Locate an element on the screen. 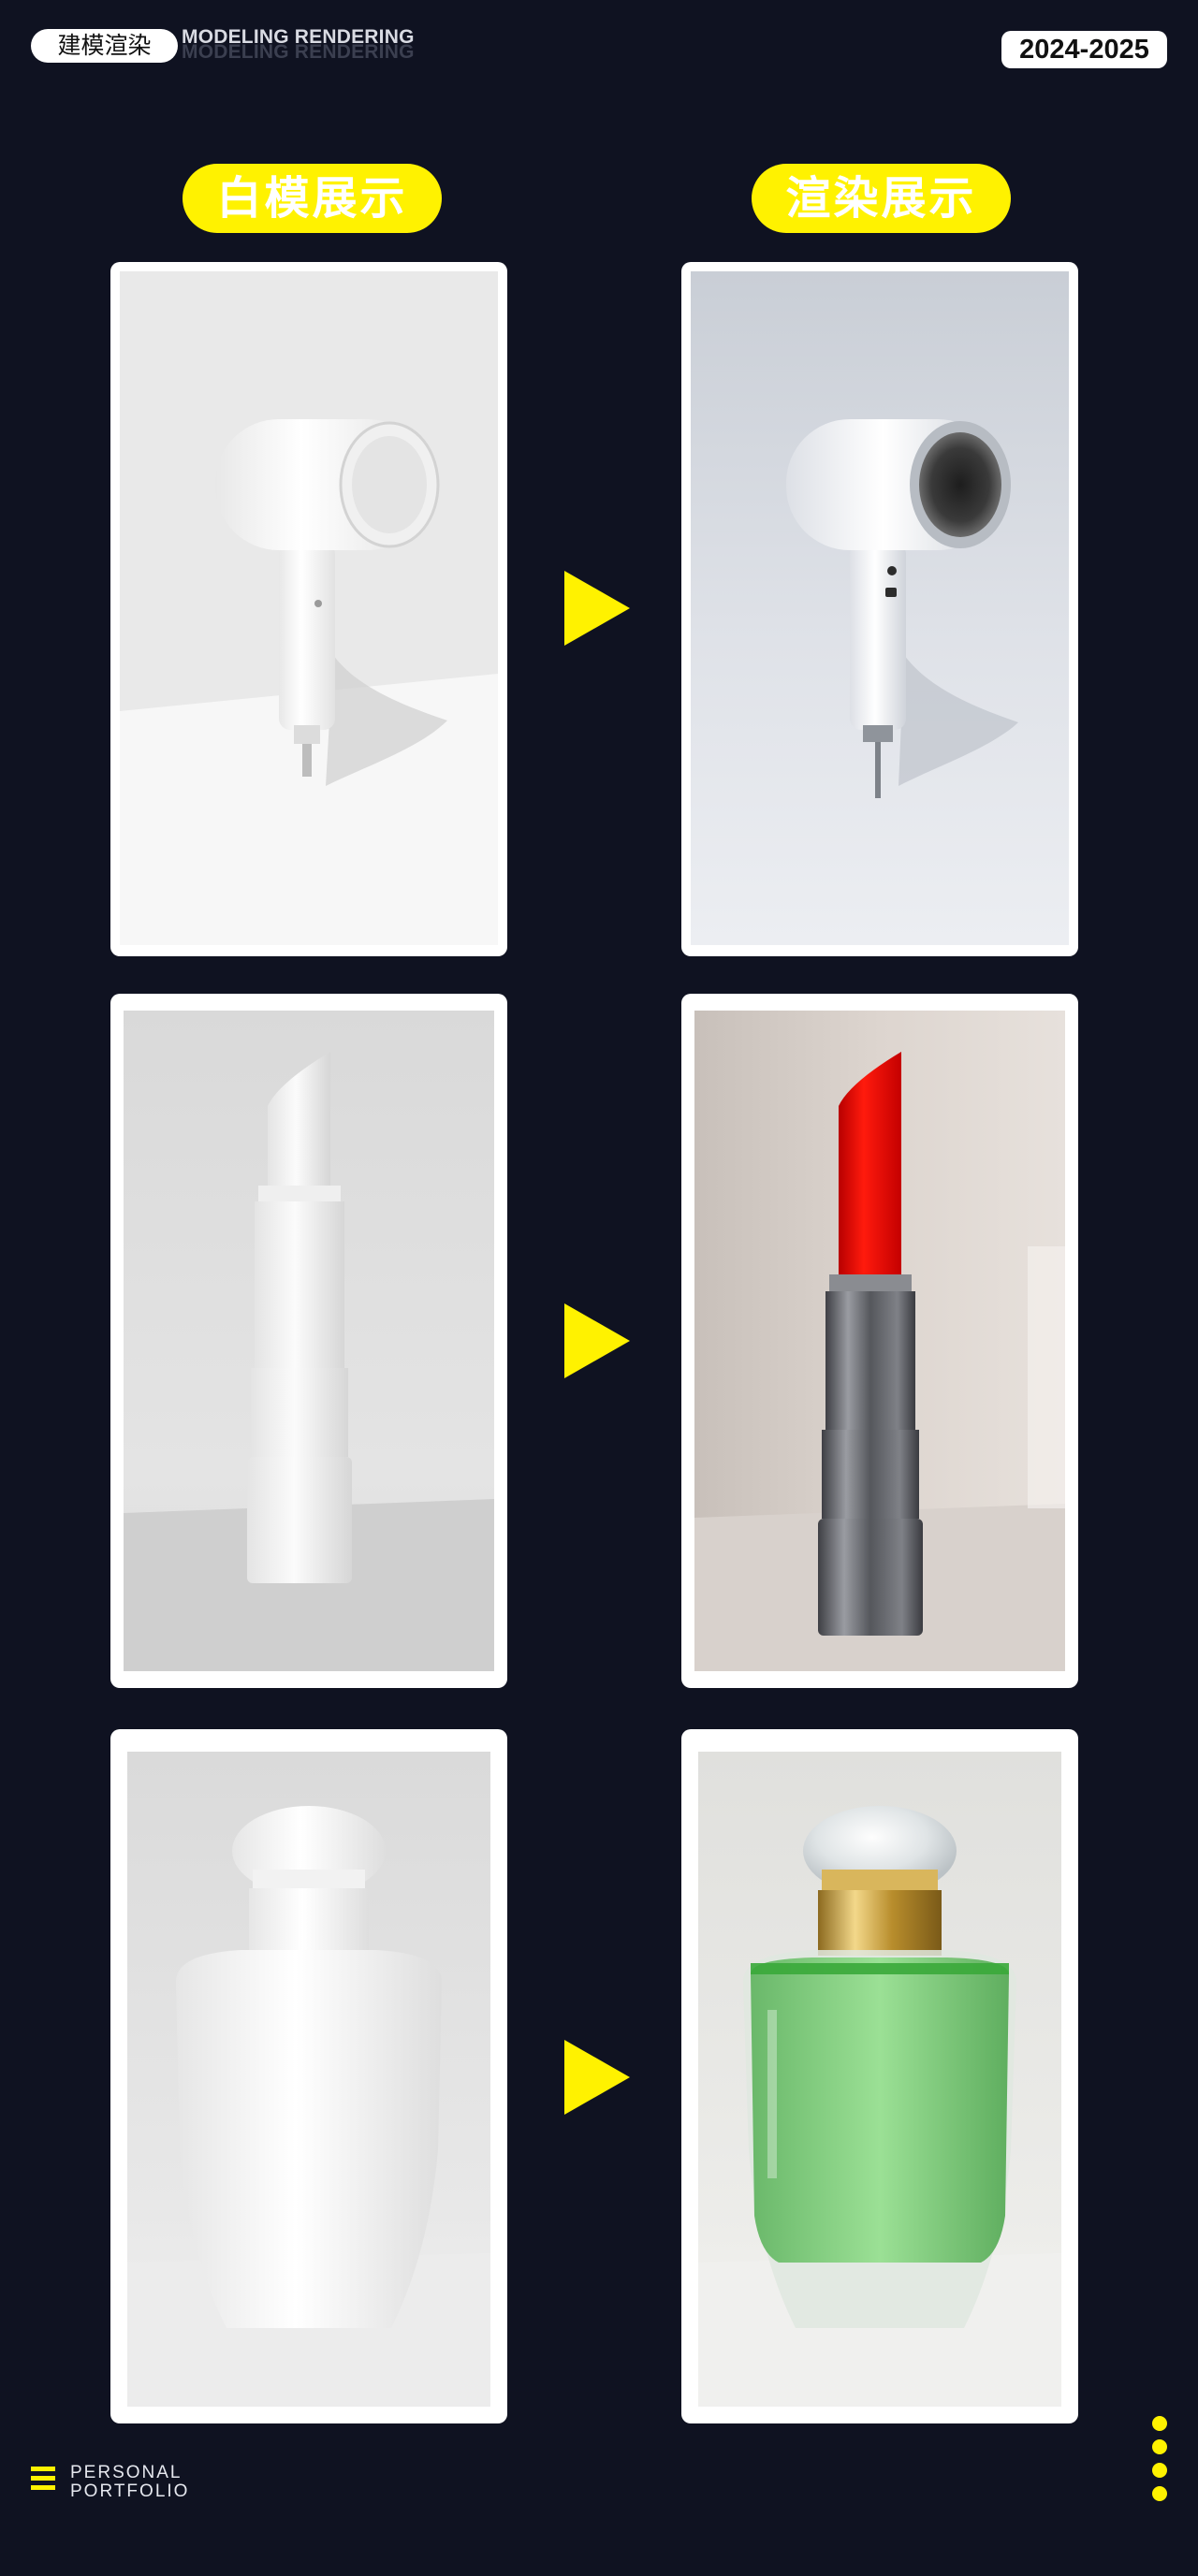 Image resolution: width=1198 pixels, height=2576 pixels. hair-dryer-render is located at coordinates (880, 608).